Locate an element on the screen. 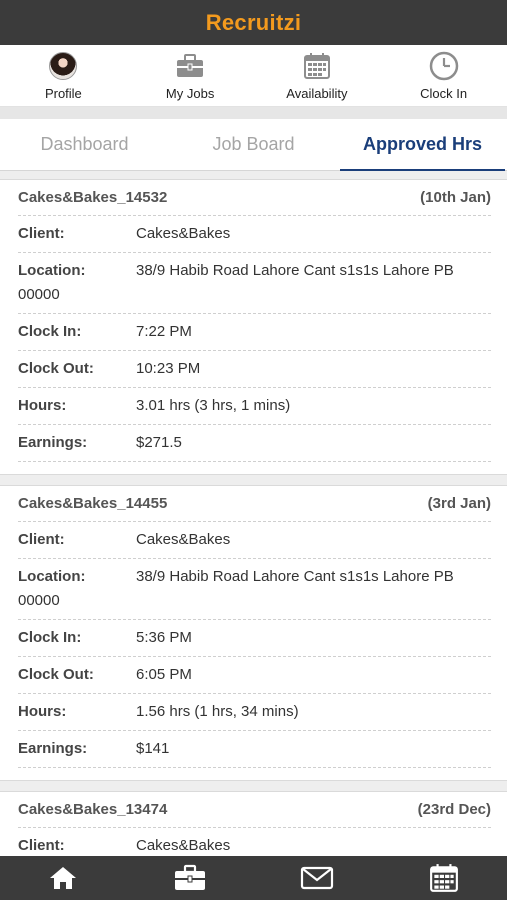 The height and width of the screenshot is (900, 507). icon-nav: Profile My Jobs Availability Clock In is located at coordinates (253, 76).